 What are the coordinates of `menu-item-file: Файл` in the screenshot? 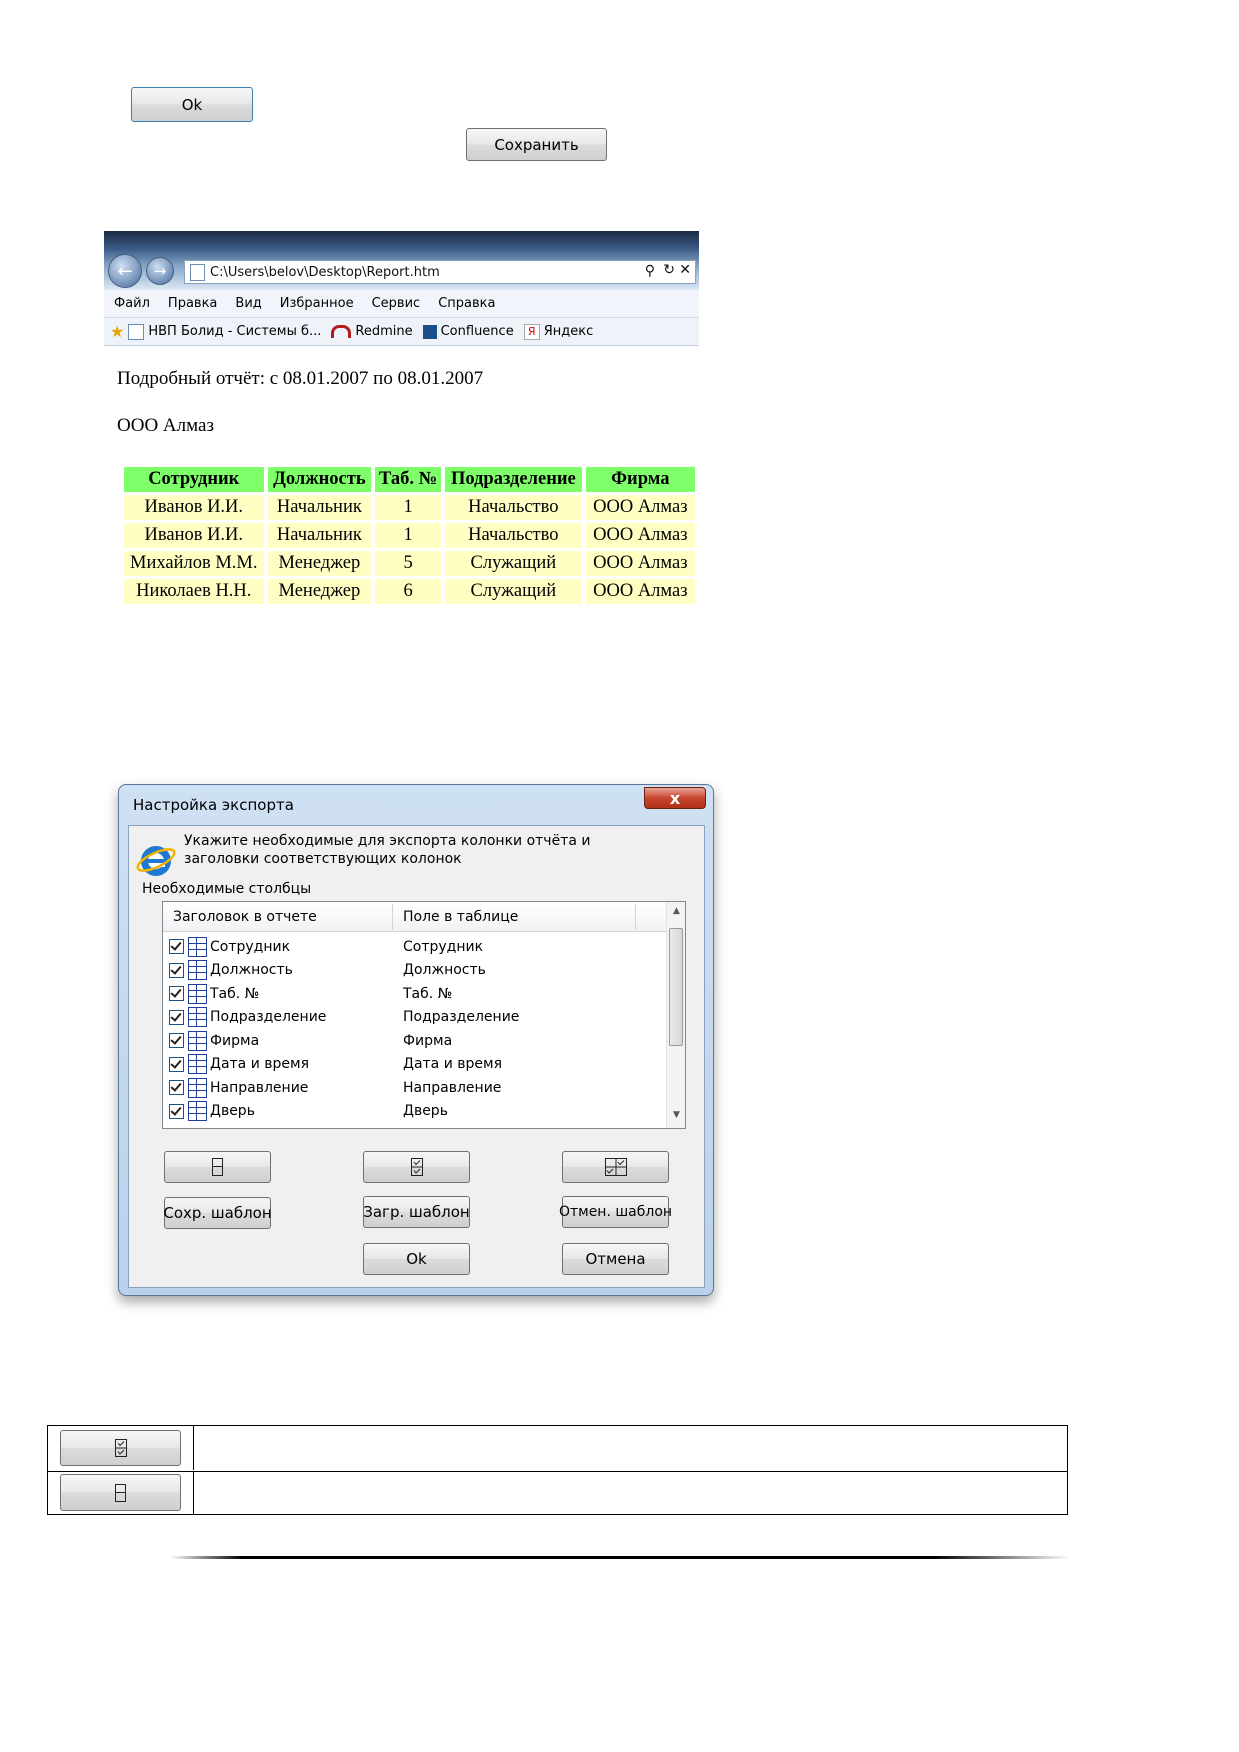 It's located at (132, 303).